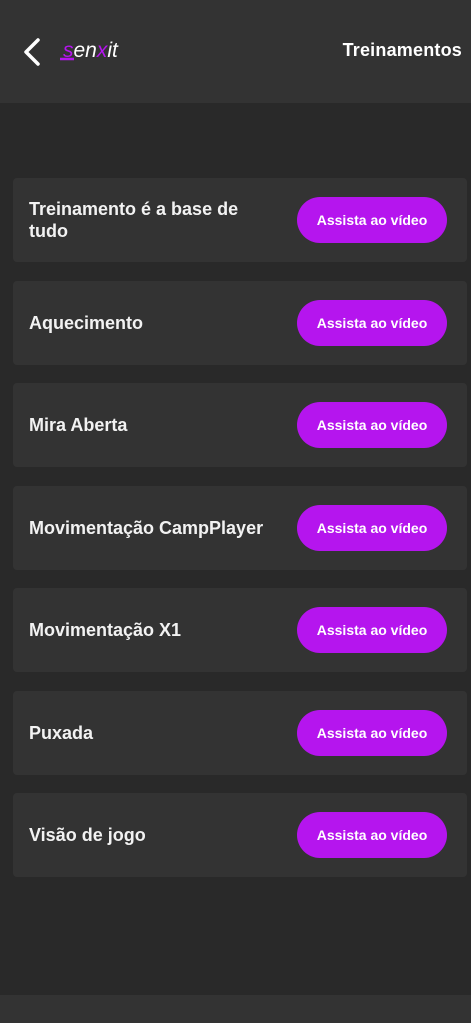 This screenshot has height=1023, width=471. What do you see at coordinates (235, 1009) in the screenshot?
I see `bottom-bar` at bounding box center [235, 1009].